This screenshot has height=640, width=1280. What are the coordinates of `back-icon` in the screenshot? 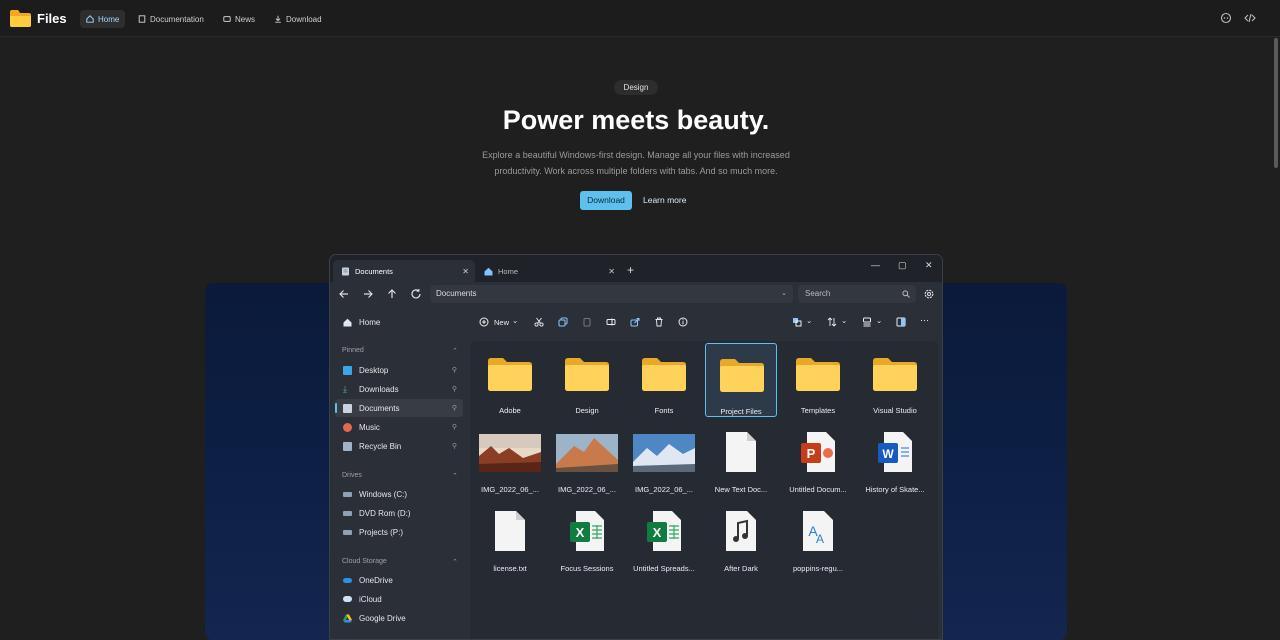 It's located at (344, 294).